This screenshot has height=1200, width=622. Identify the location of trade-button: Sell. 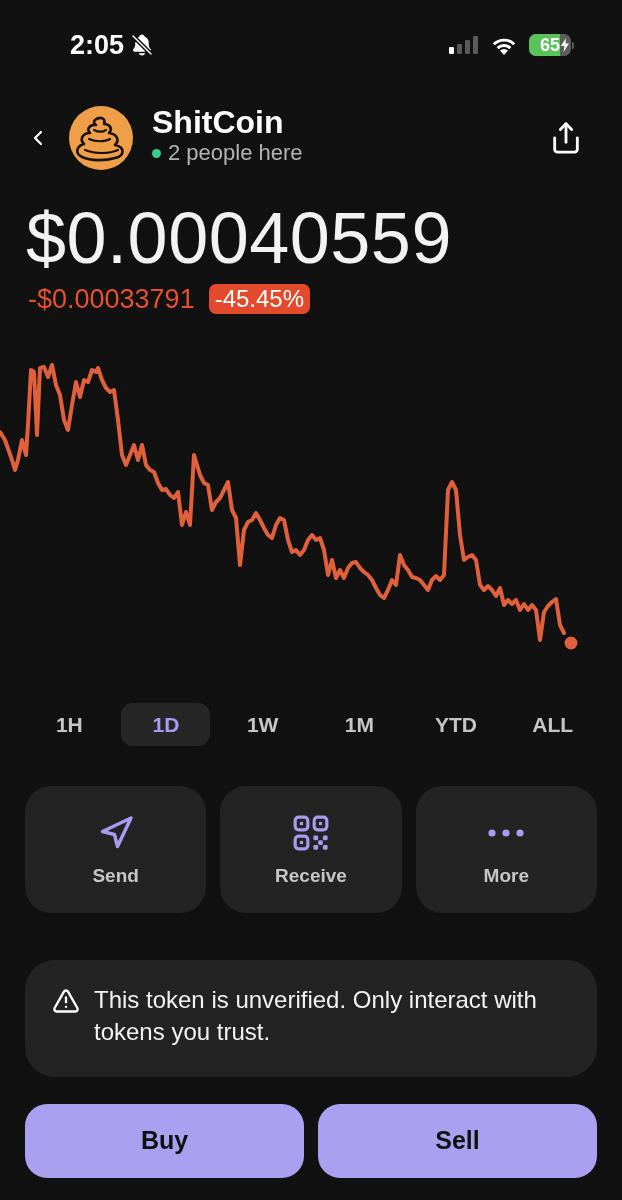
(457, 1141).